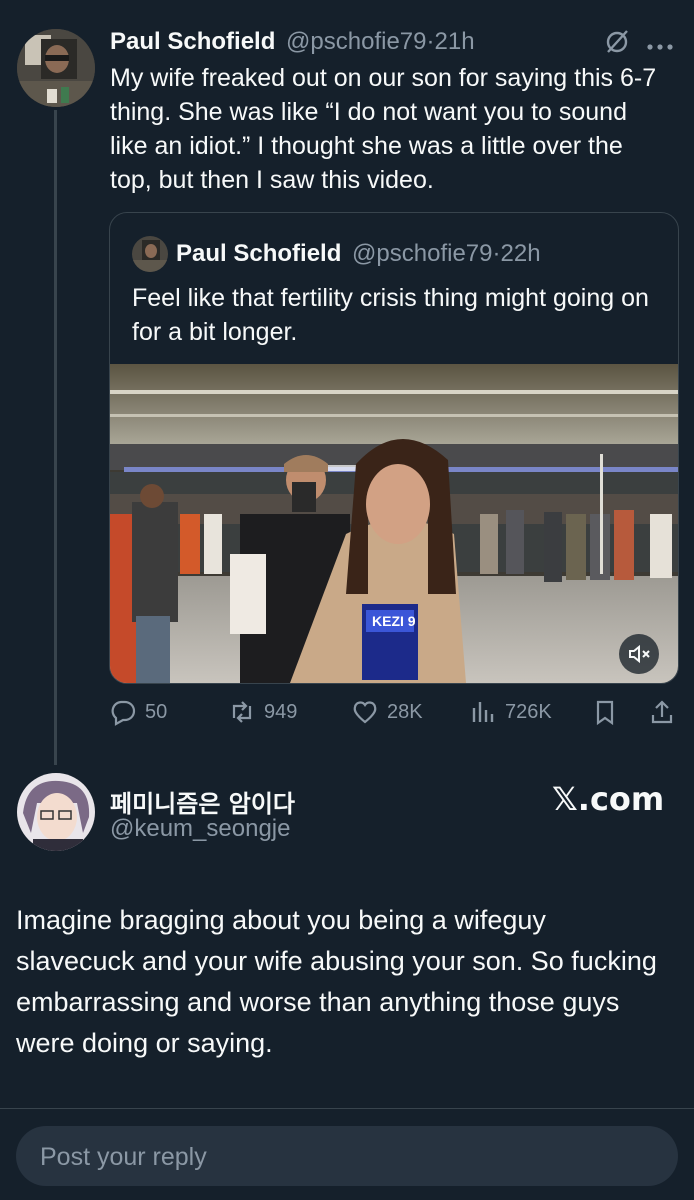 The width and height of the screenshot is (694, 1200). What do you see at coordinates (258, 253) in the screenshot?
I see `quoted-author-name: Paul Schofield` at bounding box center [258, 253].